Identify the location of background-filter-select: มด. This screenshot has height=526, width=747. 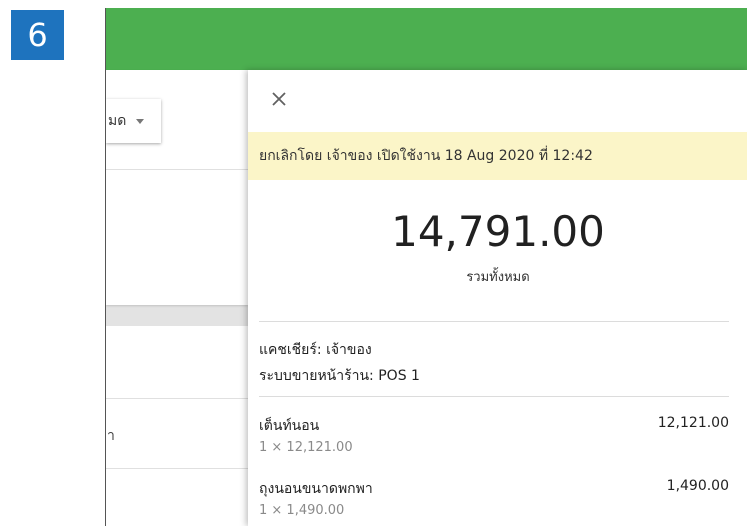
(133, 121).